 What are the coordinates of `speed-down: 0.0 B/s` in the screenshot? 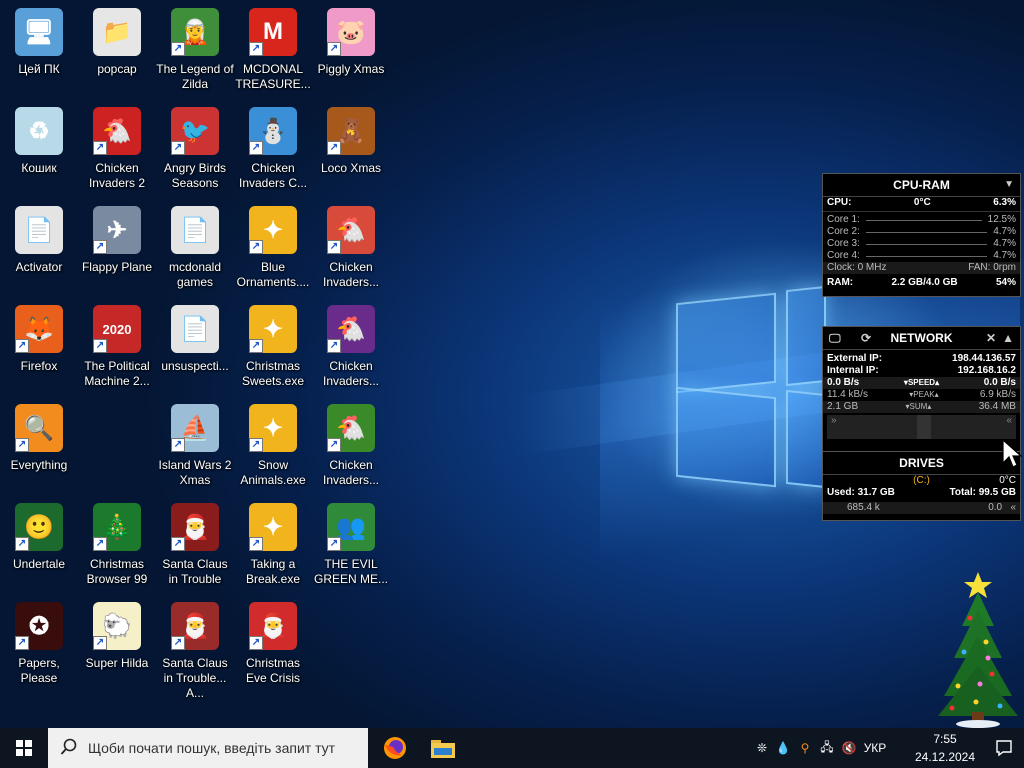 It's located at (843, 382).